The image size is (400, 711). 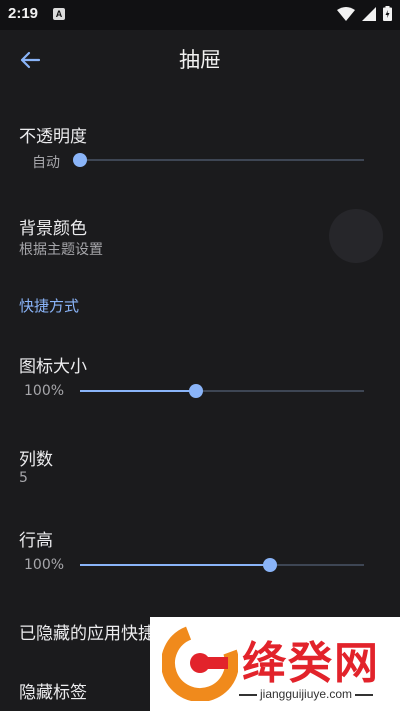 I want to click on background-color-row, so click(x=200, y=236).